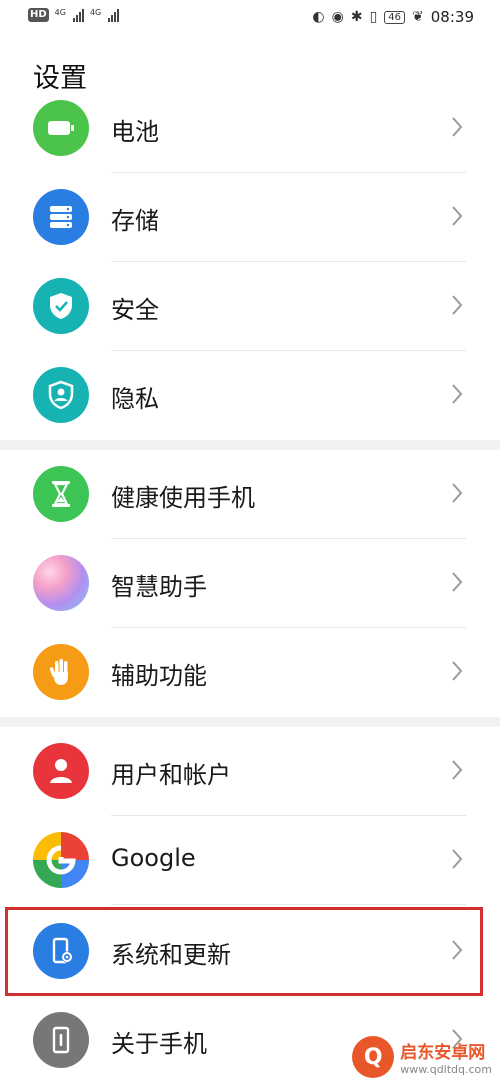 The image size is (500, 1084). I want to click on clock: 08:39, so click(452, 17).